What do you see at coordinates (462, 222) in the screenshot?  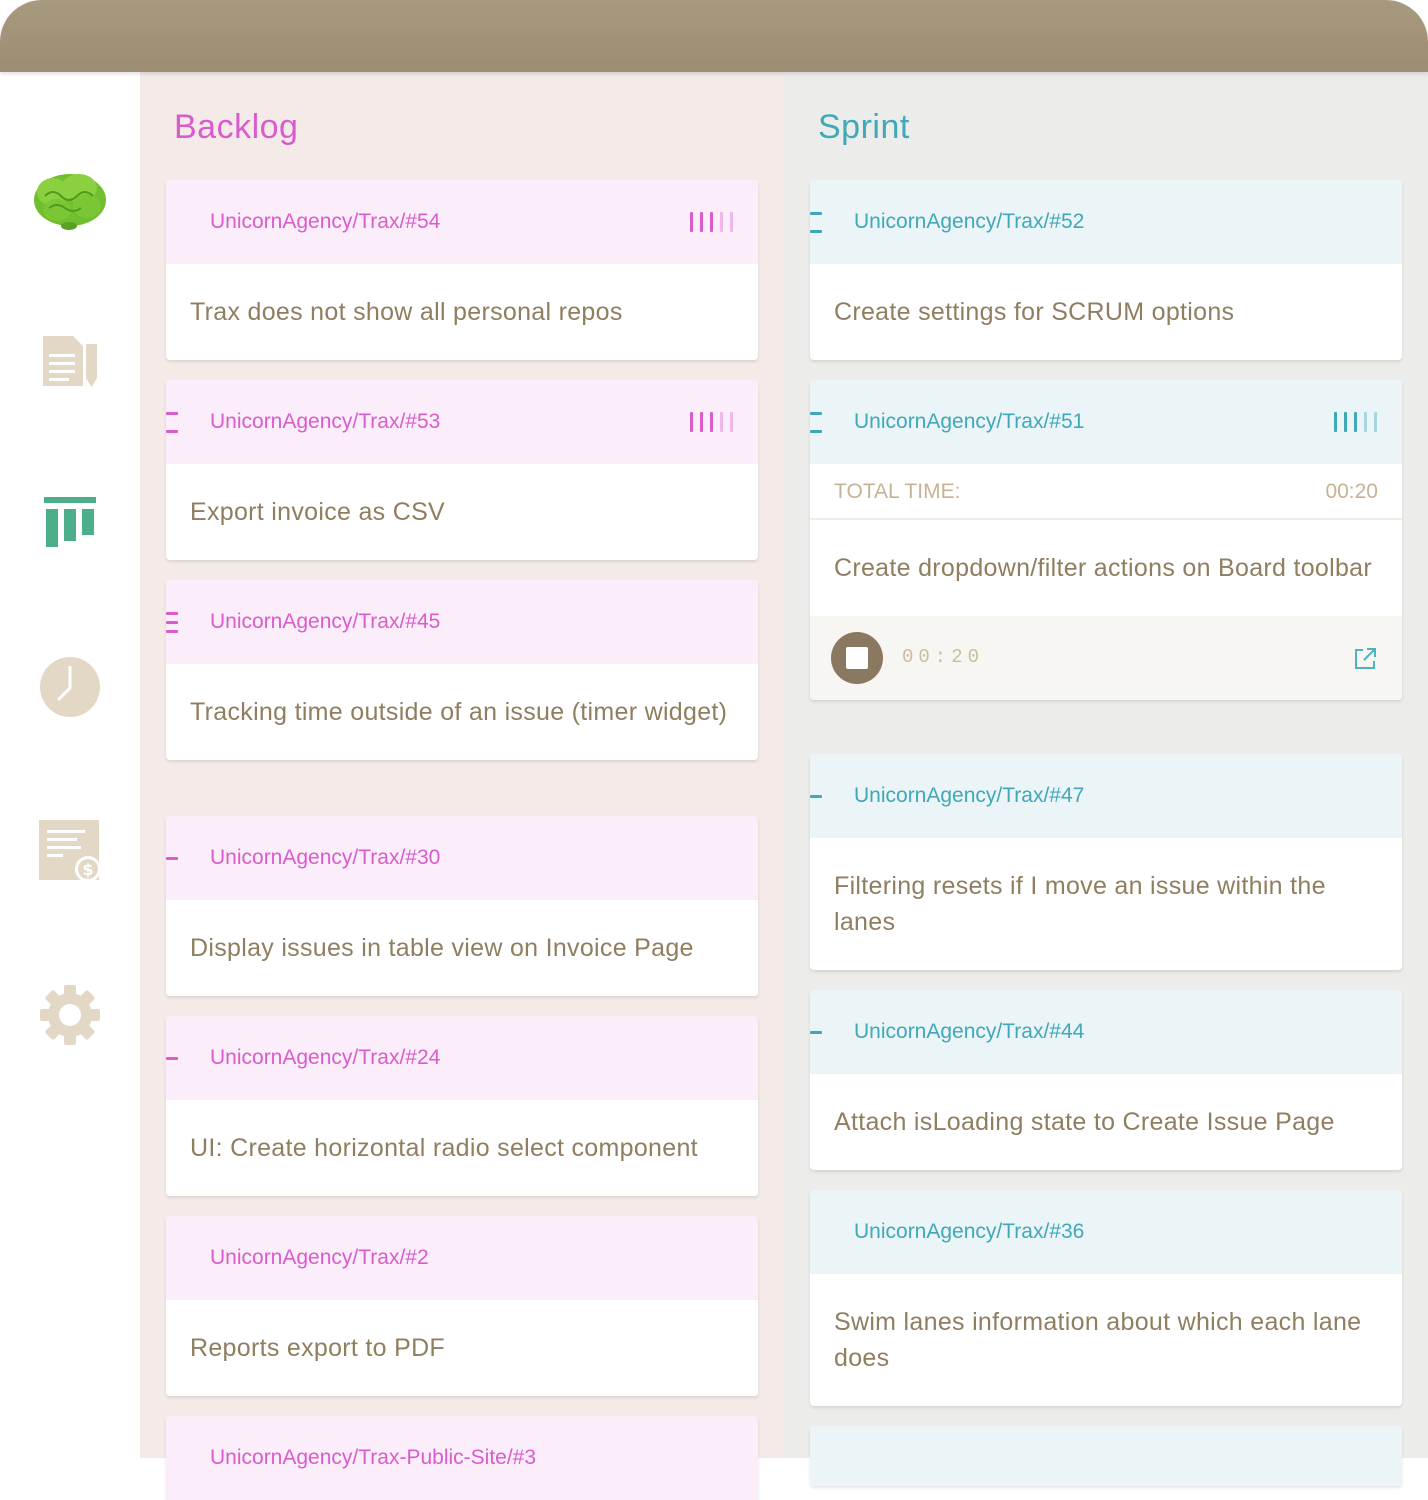 I see `card-header: UnicornAgency/Trax/#54` at bounding box center [462, 222].